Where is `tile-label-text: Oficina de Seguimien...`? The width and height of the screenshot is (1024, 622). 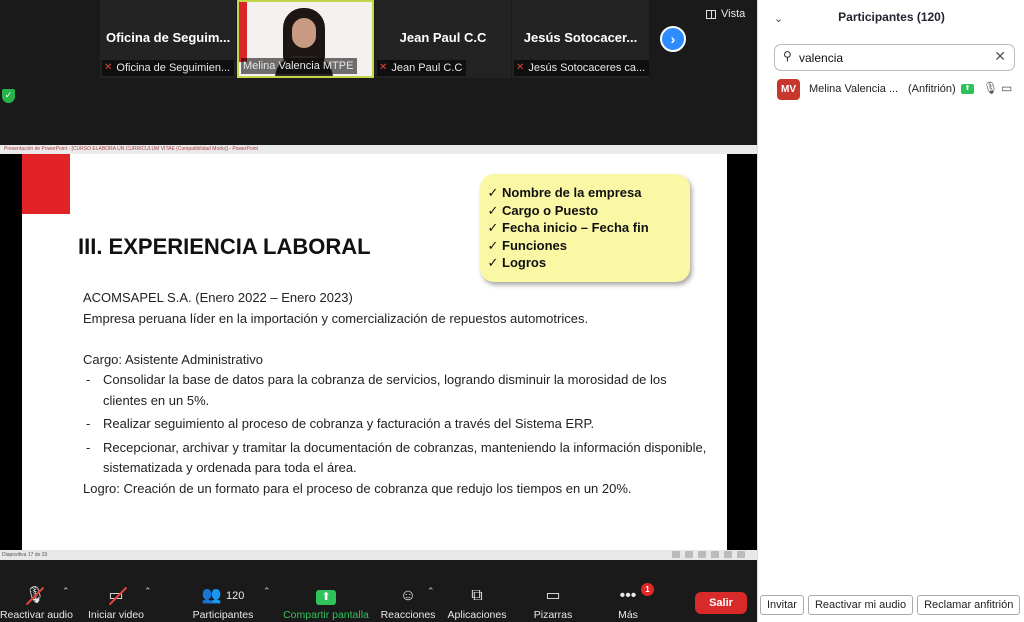
tile-label-text: Oficina de Seguimien... is located at coordinates (173, 68).